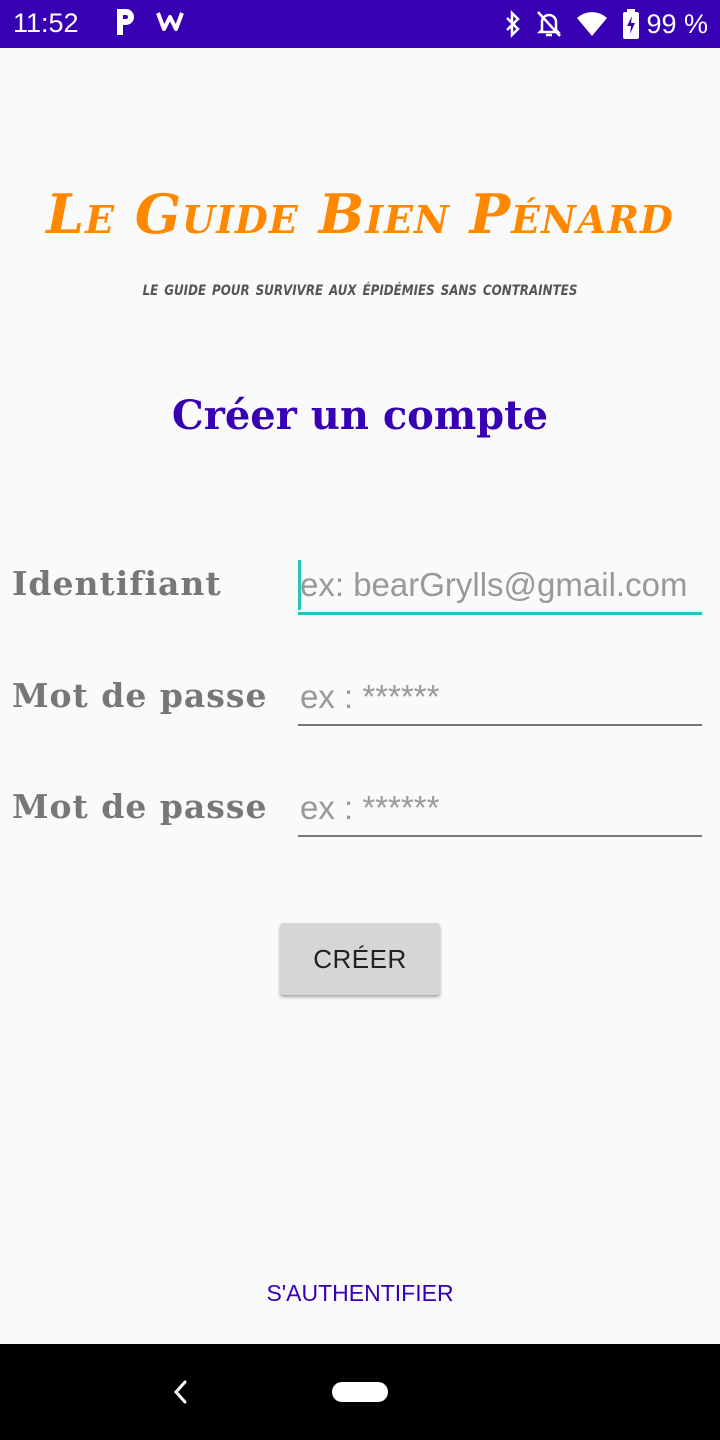 This screenshot has height=1440, width=720. Describe the element at coordinates (592, 24) in the screenshot. I see `wifi-icon` at that location.